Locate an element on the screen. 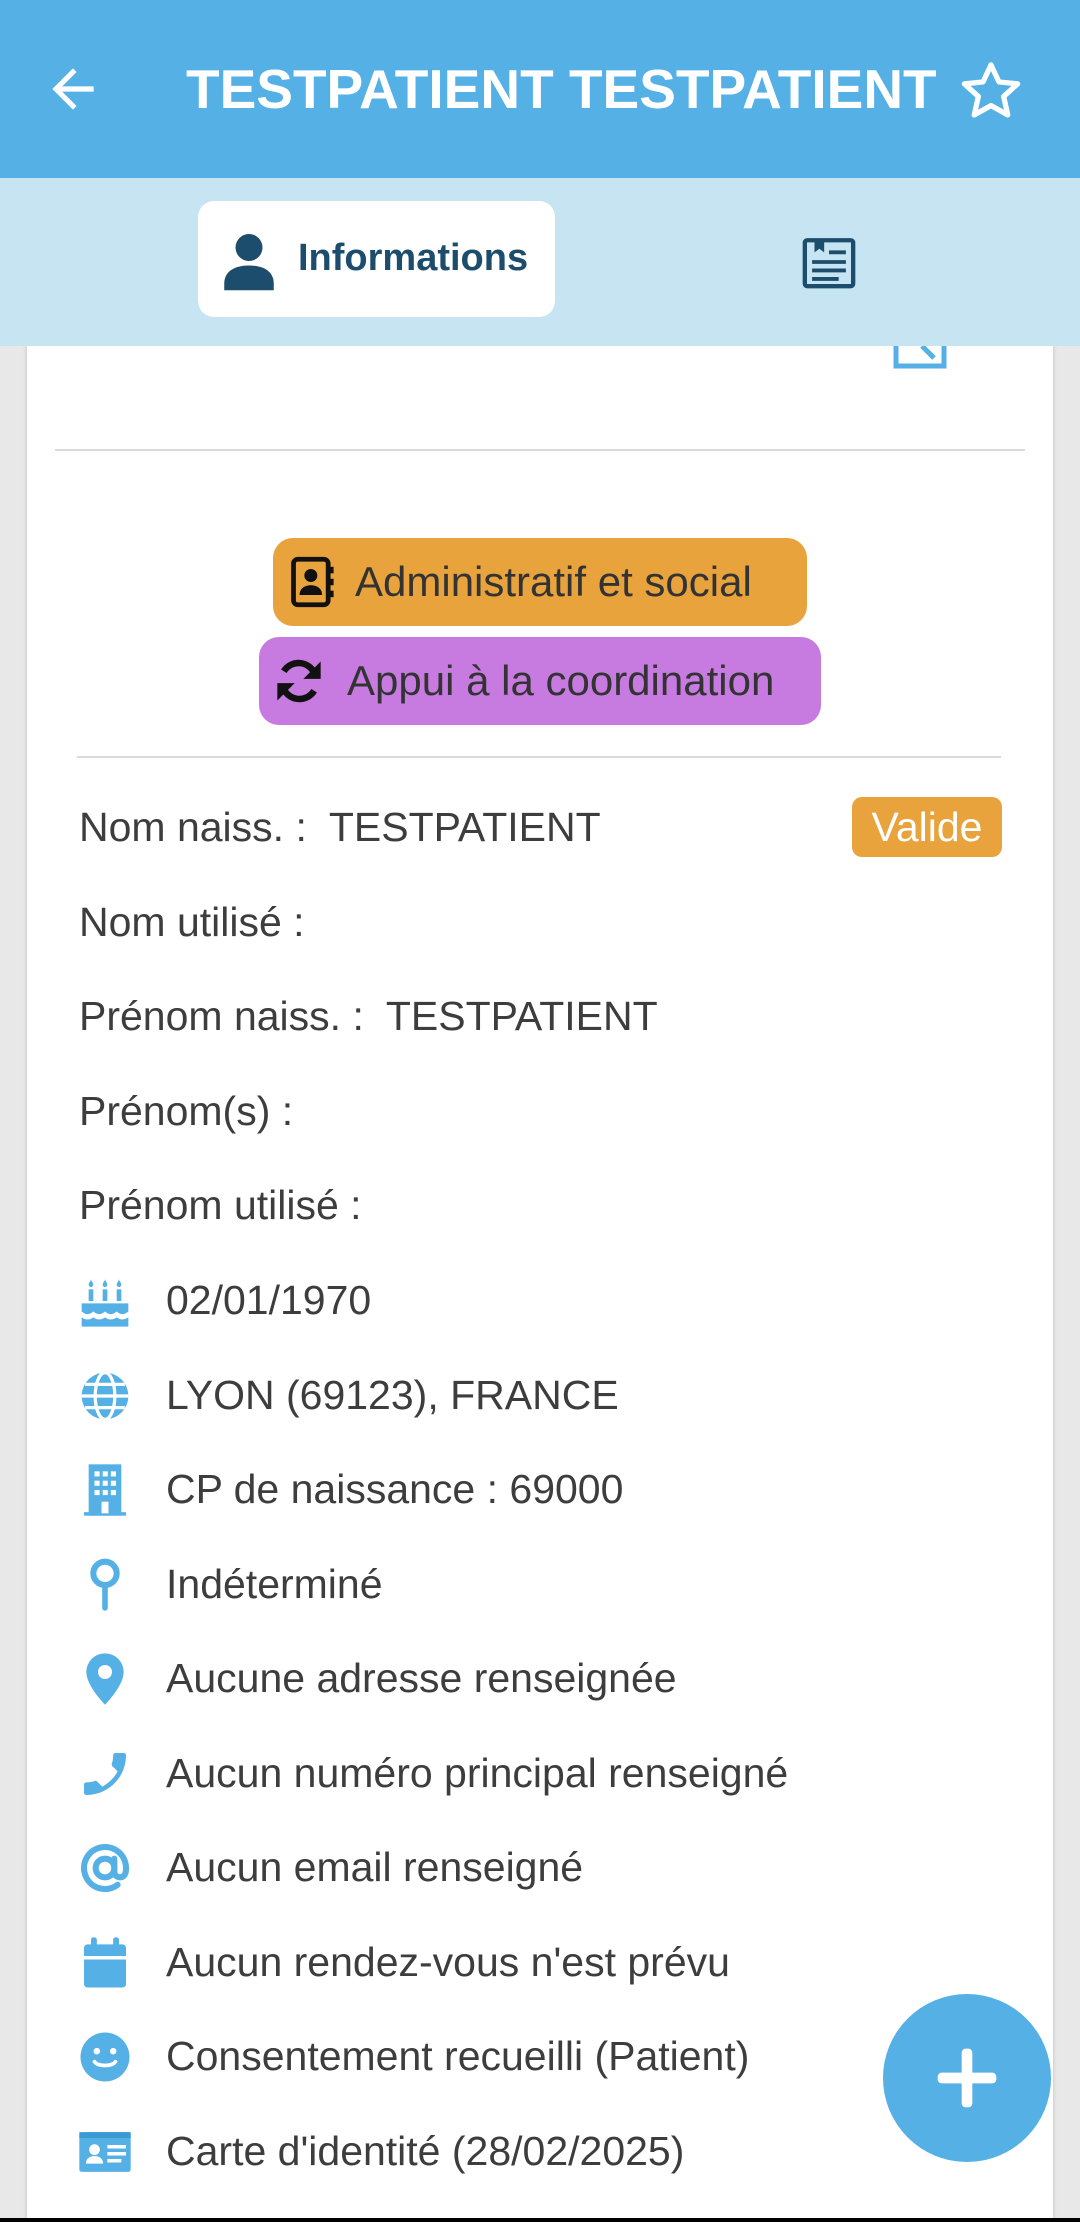 This screenshot has width=1080, height=2222. used-firstname-row: Prénom utilisé : is located at coordinates (220, 1205).